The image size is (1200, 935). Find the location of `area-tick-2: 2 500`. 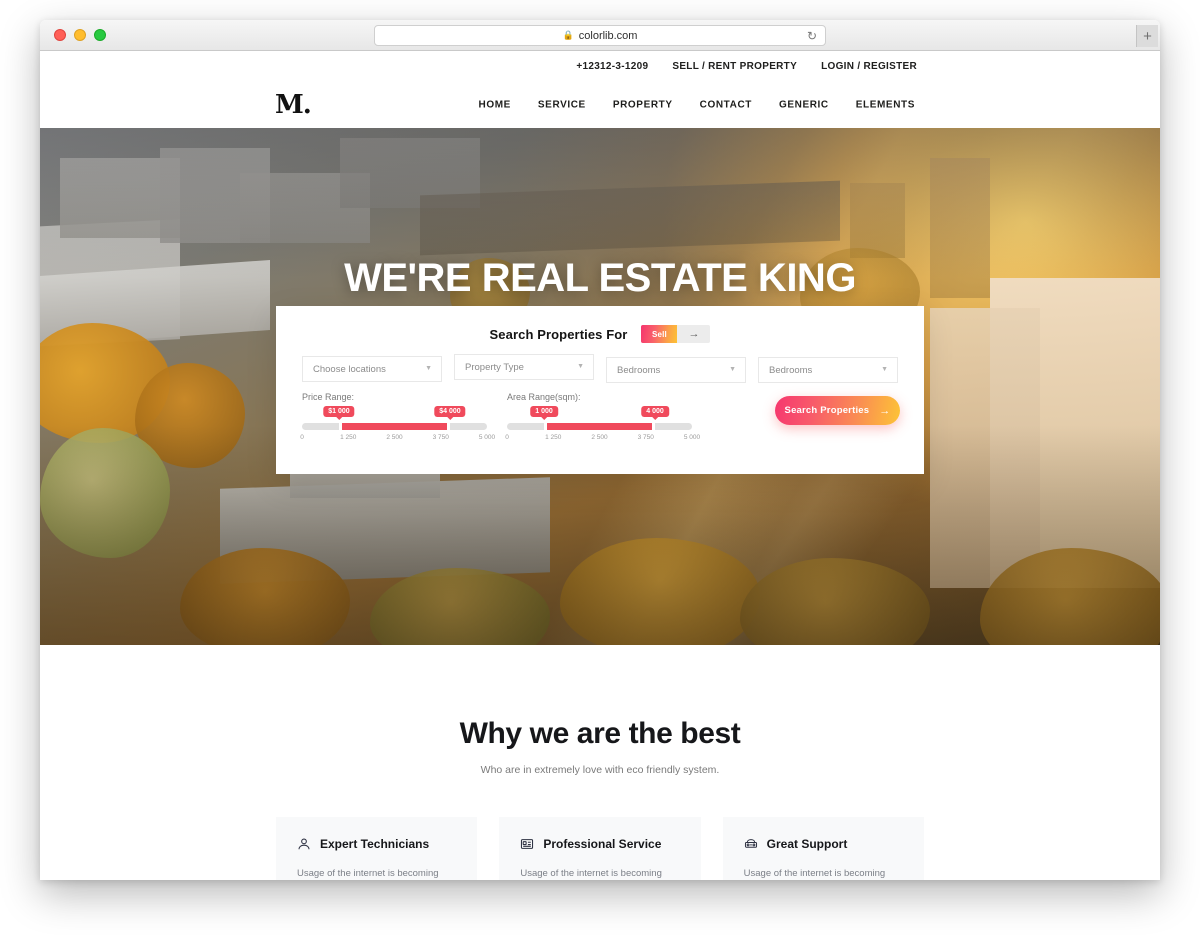

area-tick-2: 2 500 is located at coordinates (599, 437).